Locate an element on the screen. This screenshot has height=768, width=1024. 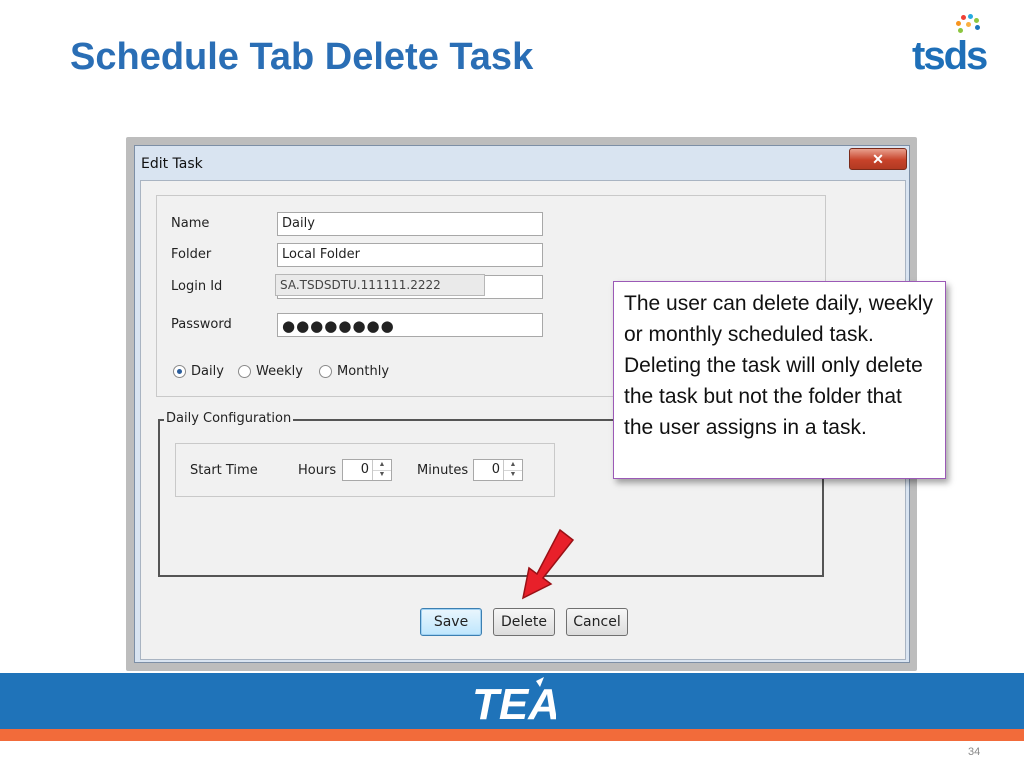
close-button: ✕ is located at coordinates (878, 159).